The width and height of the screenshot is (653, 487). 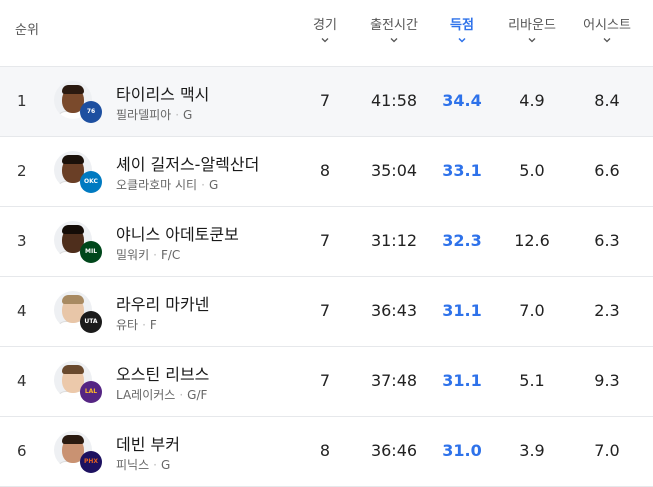 What do you see at coordinates (91, 392) in the screenshot?
I see `lakers-logo: LAL` at bounding box center [91, 392].